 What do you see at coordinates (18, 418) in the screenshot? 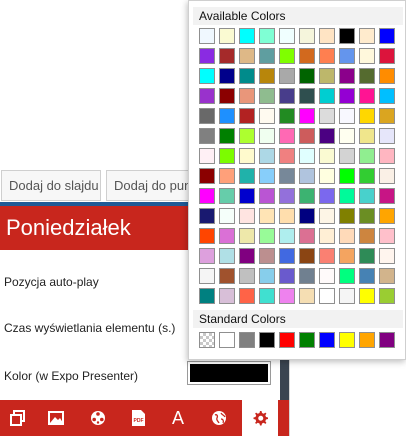
I see `copy-icon` at bounding box center [18, 418].